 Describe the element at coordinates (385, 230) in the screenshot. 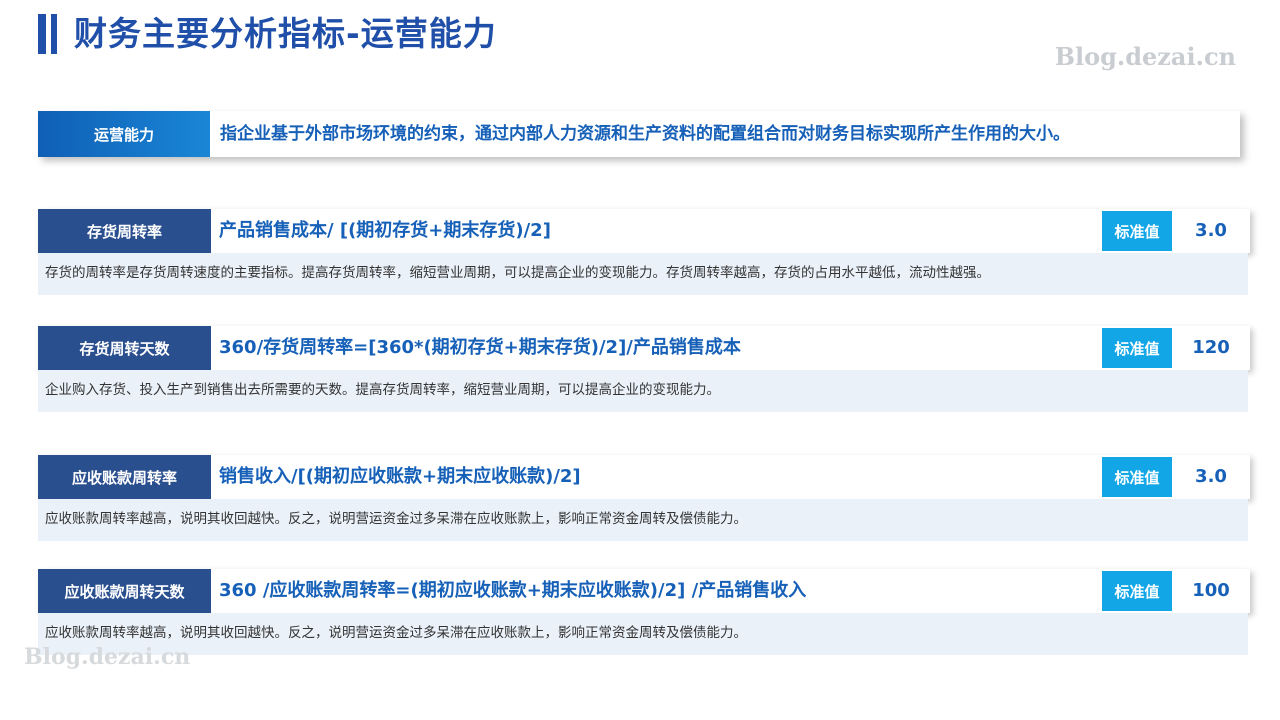

I see `metric-formula: 产品销售成本/ [(期初存货+期末存货)/2]` at that location.